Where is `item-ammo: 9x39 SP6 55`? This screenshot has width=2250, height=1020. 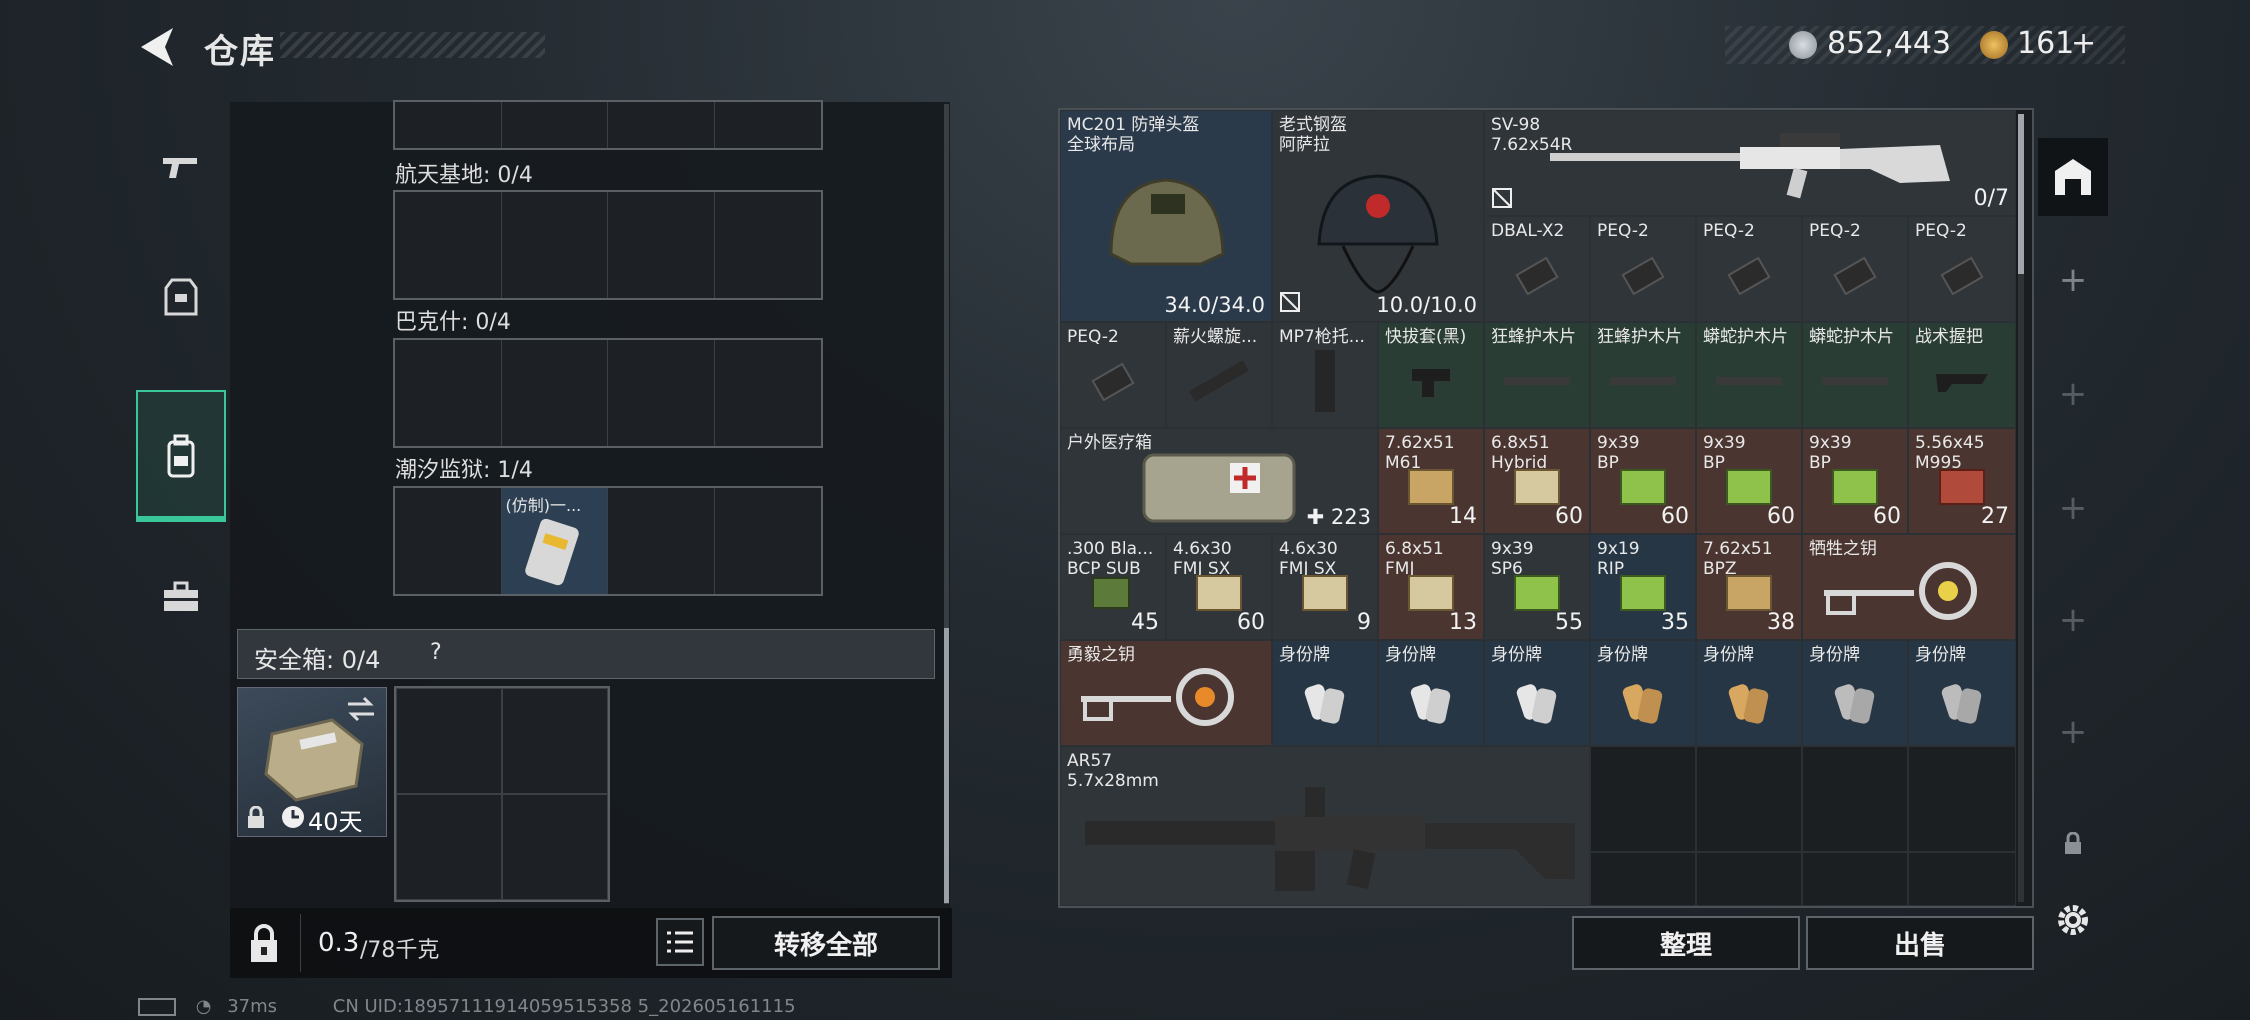
item-ammo: 9x39 SP6 55 is located at coordinates (1537, 587).